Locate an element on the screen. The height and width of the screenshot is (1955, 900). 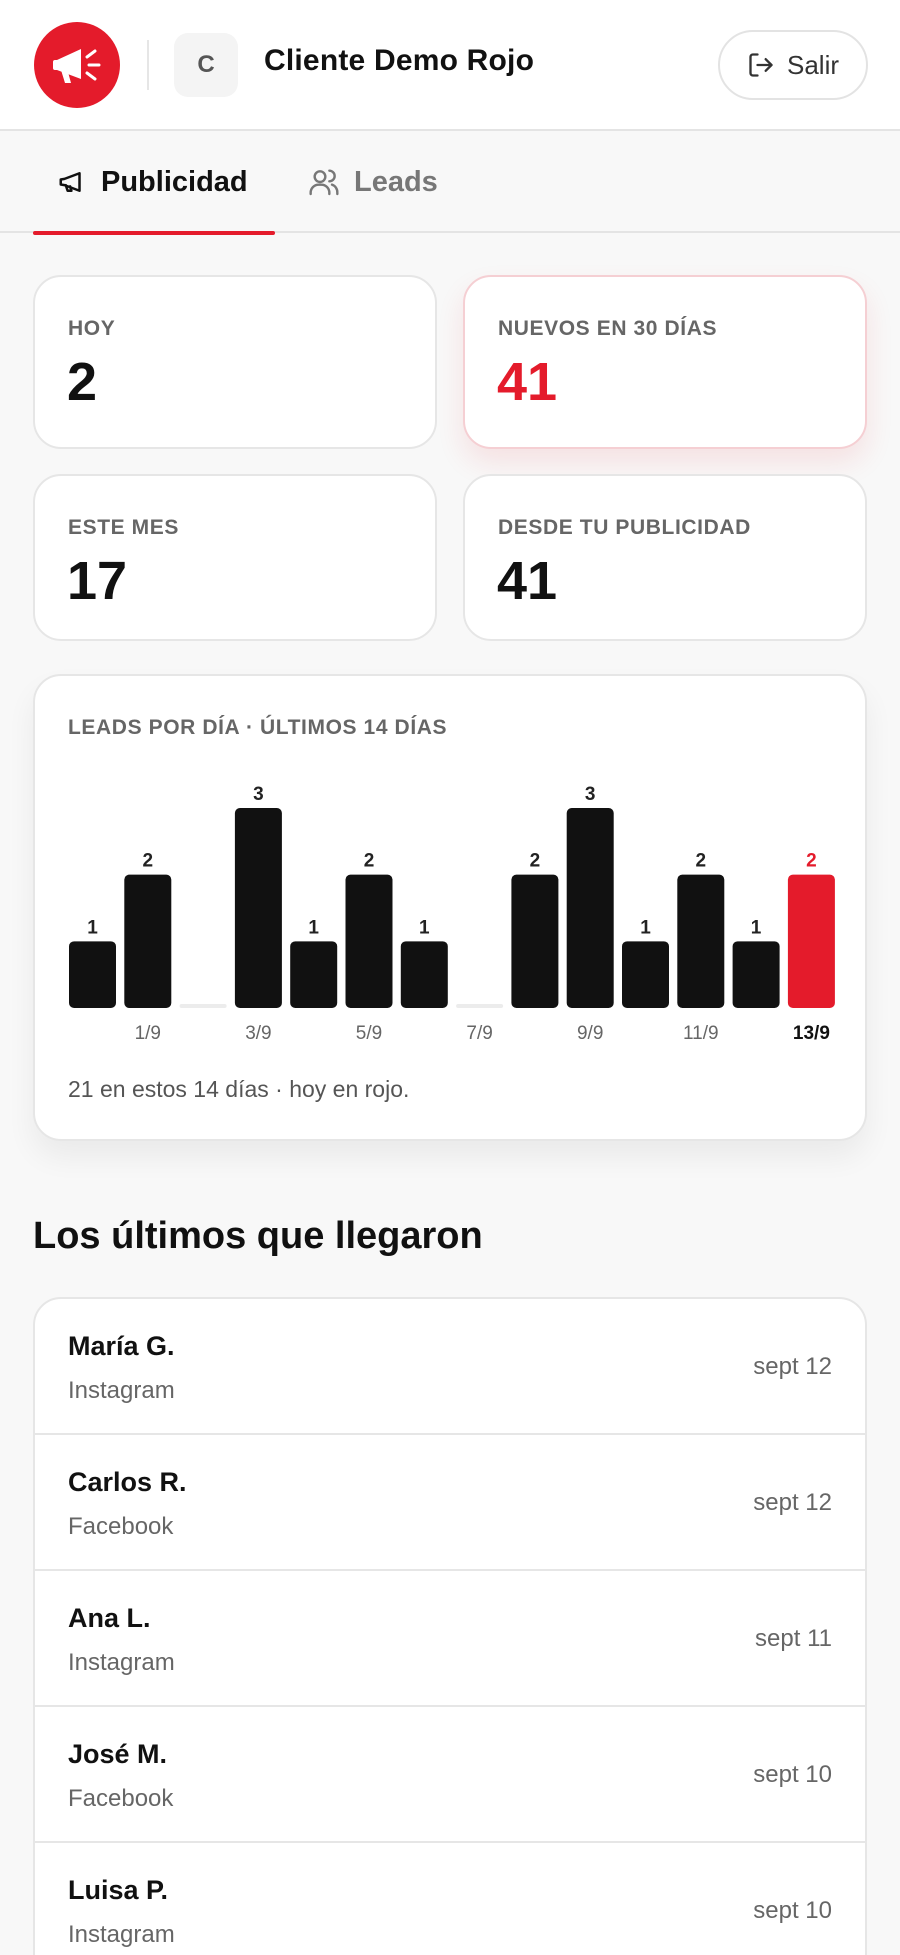
client-name: Cliente Demo Rojo is located at coordinates (399, 60).